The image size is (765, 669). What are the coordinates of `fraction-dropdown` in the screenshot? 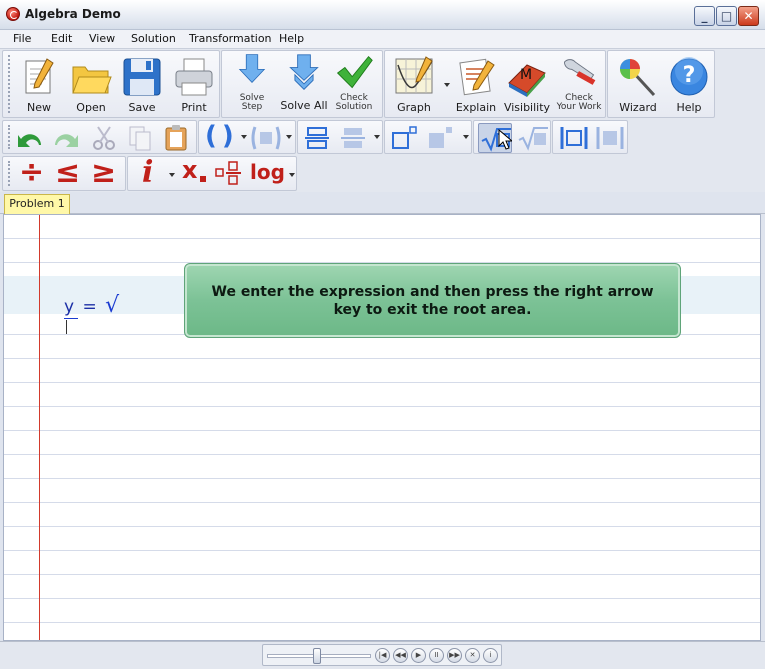 It's located at (377, 137).